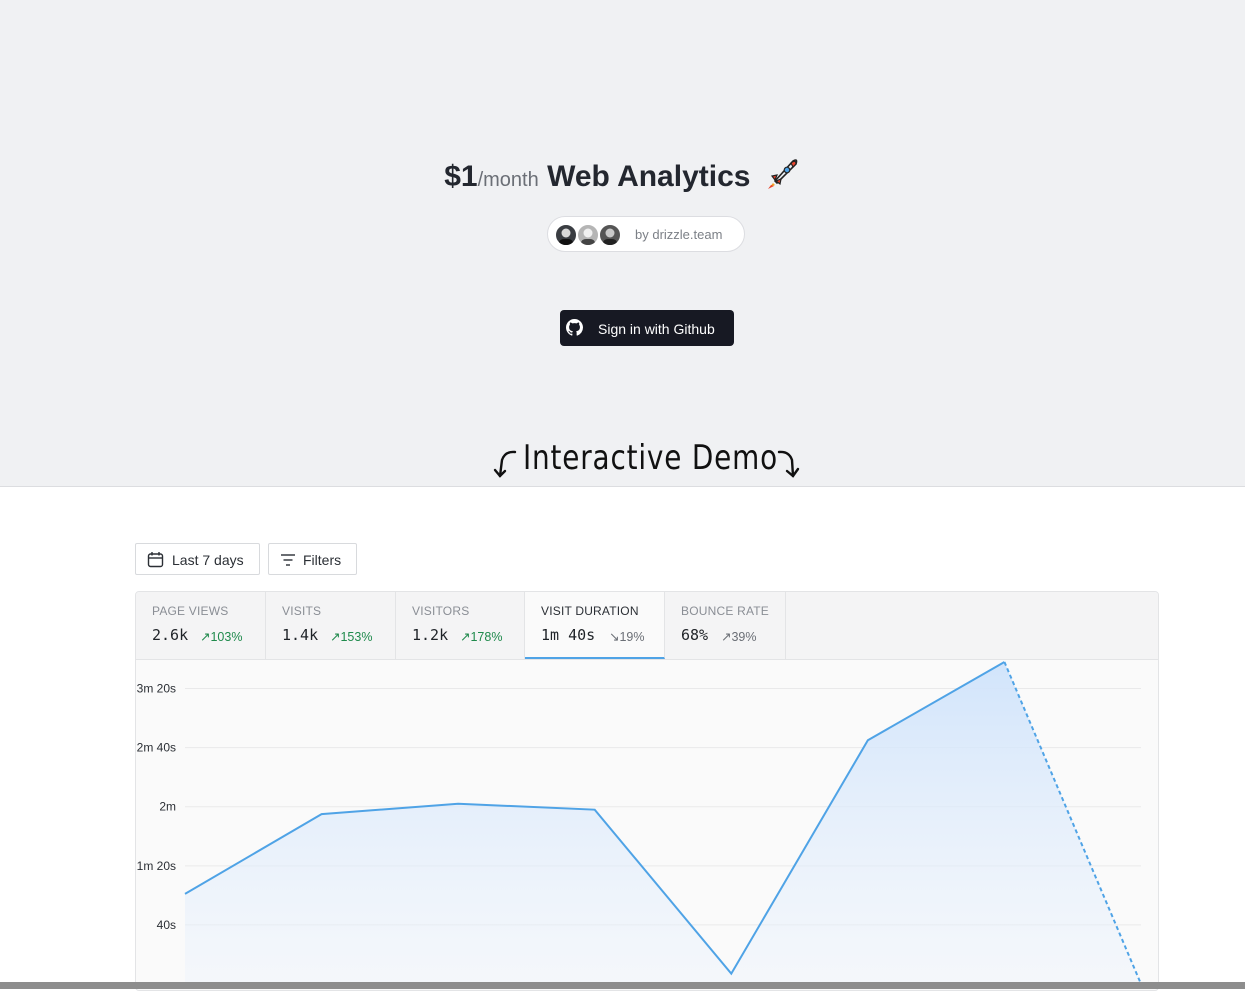  I want to click on y-tick-label: 2m 40s, so click(156, 748).